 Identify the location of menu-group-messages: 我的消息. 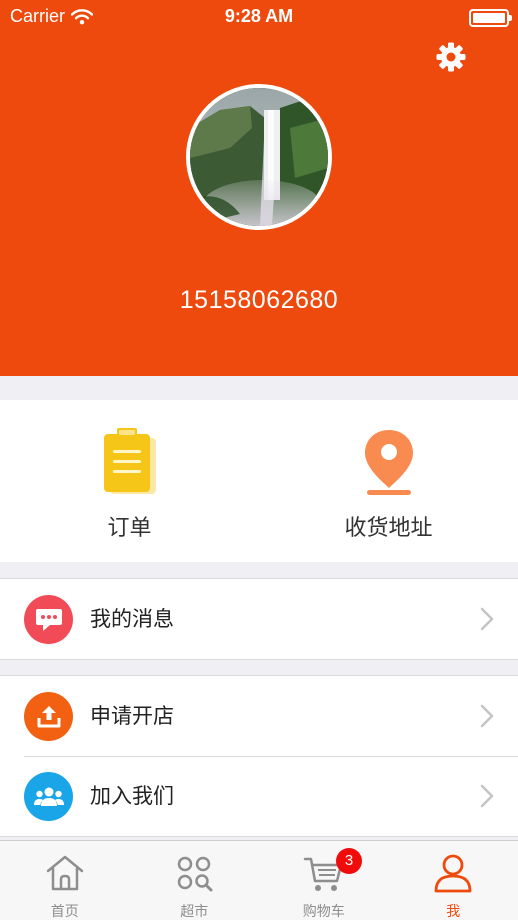
(259, 619).